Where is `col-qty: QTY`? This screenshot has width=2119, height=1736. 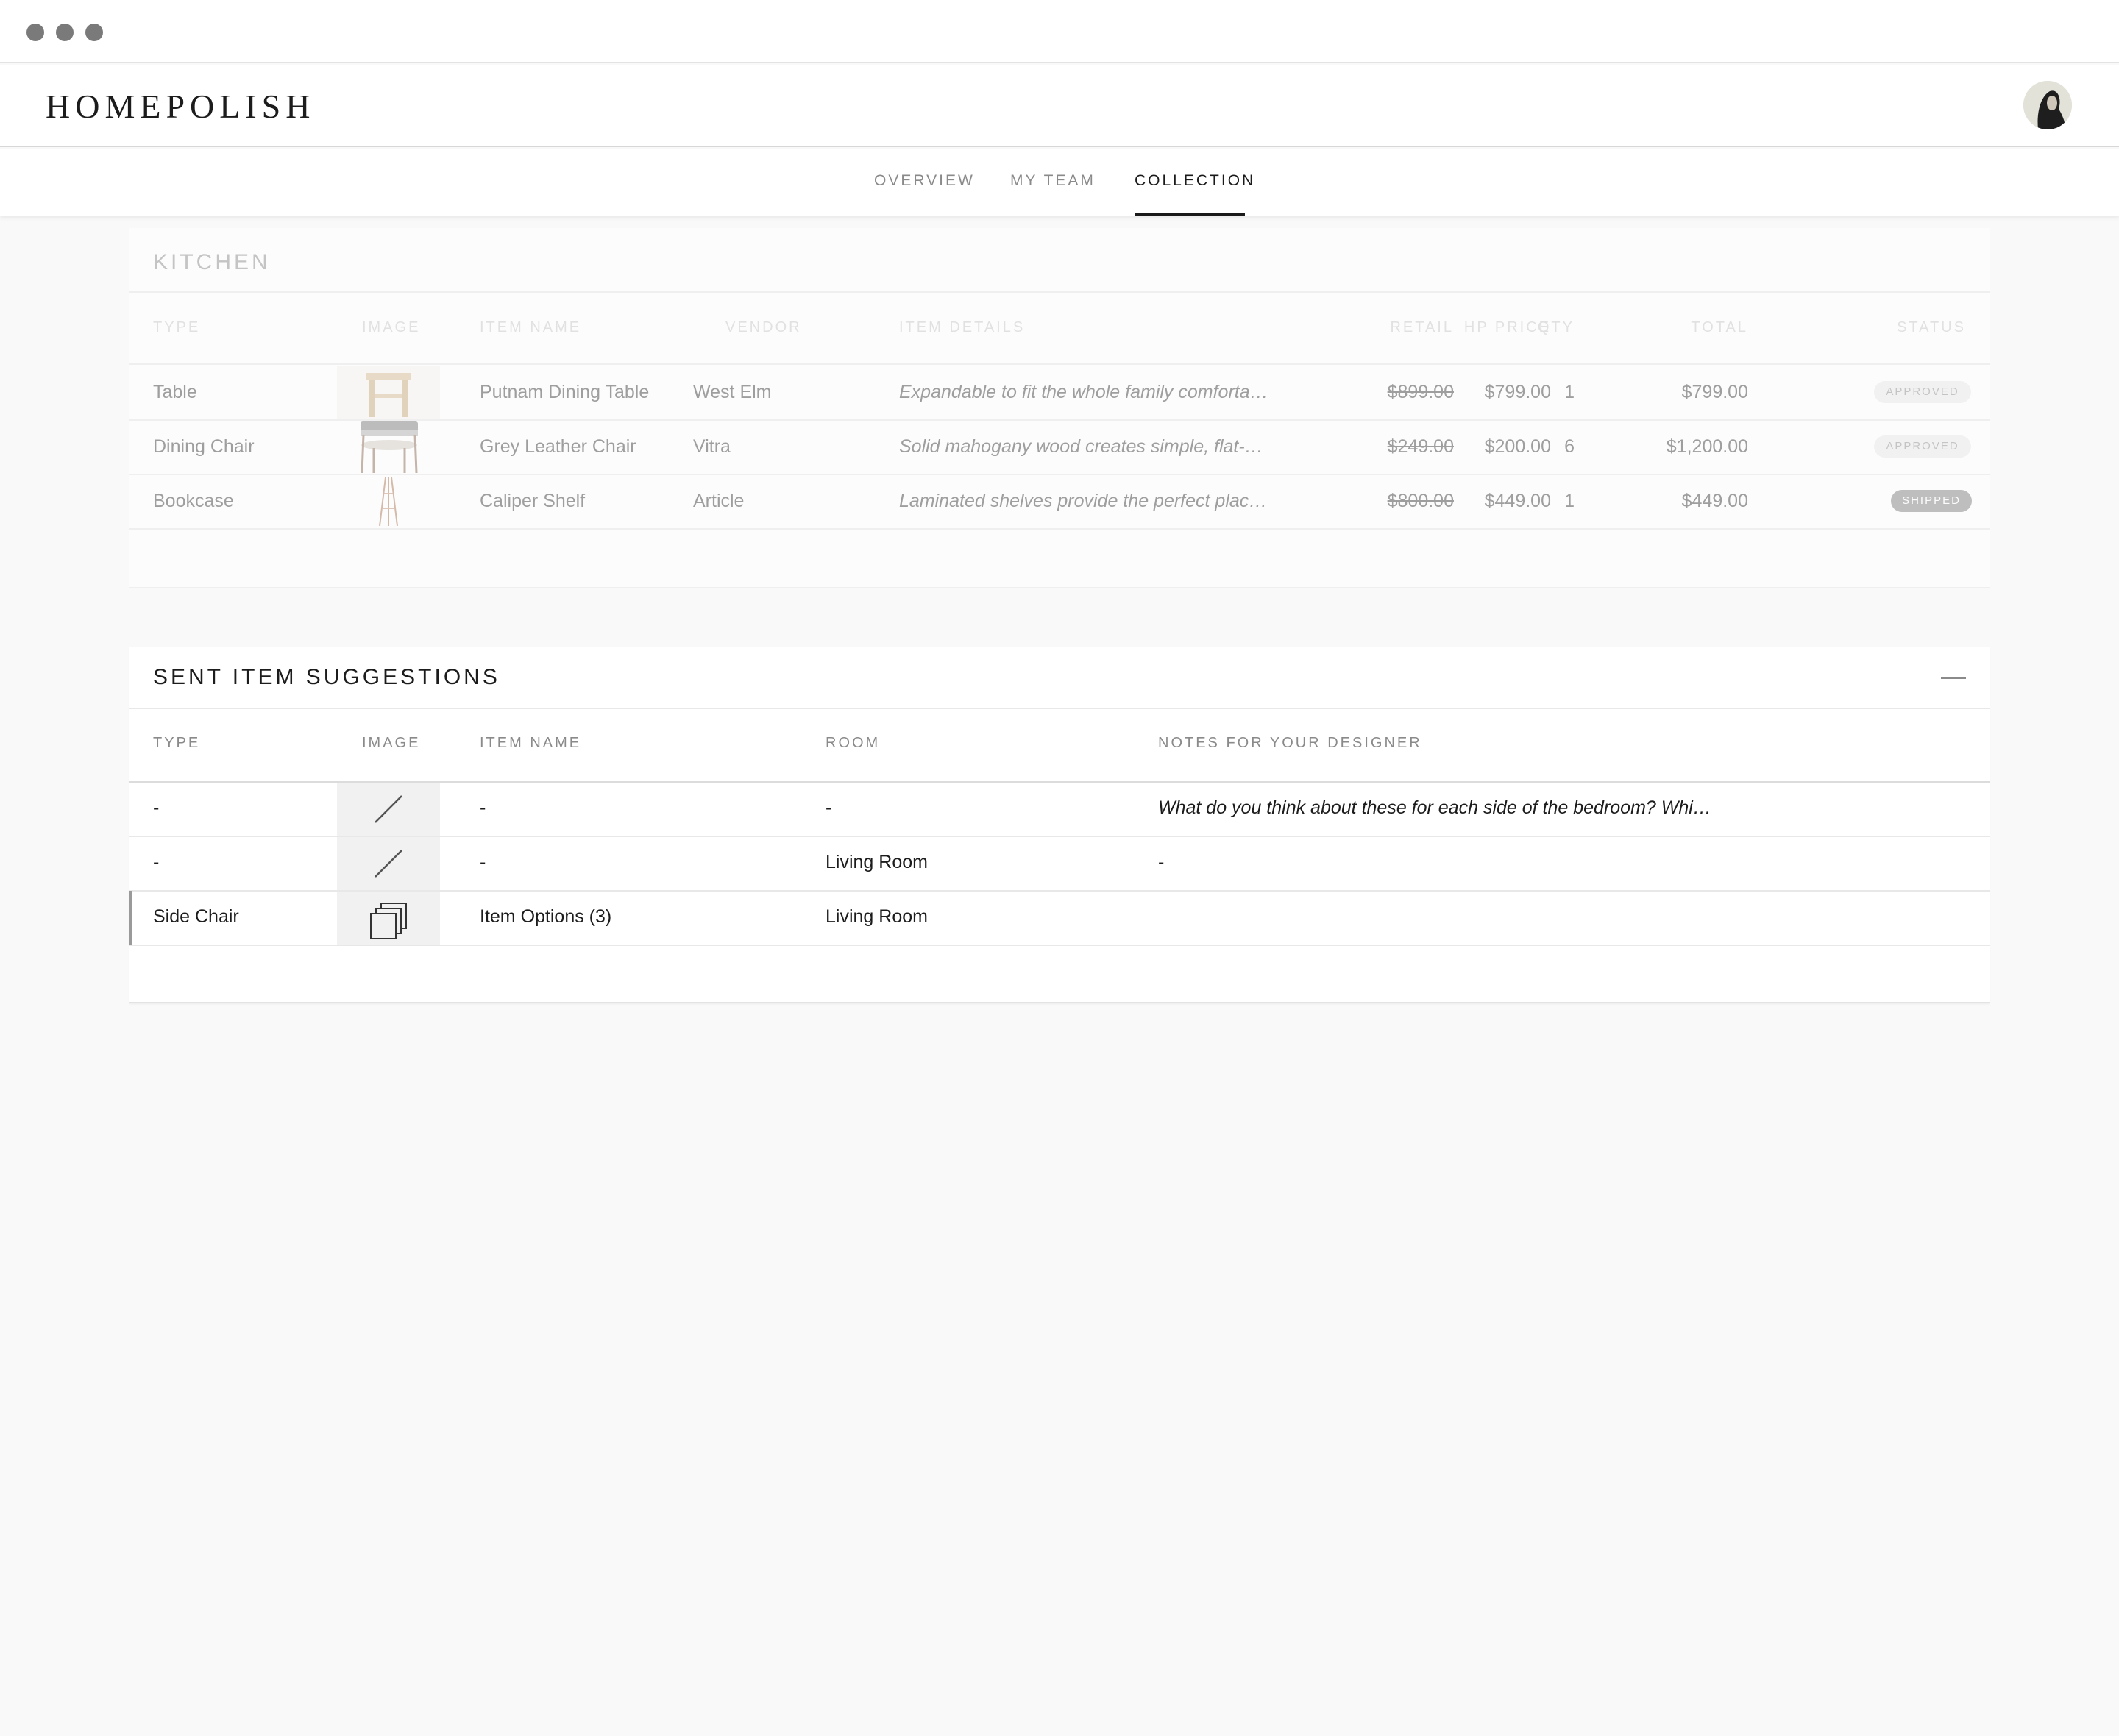 col-qty: QTY is located at coordinates (1556, 327).